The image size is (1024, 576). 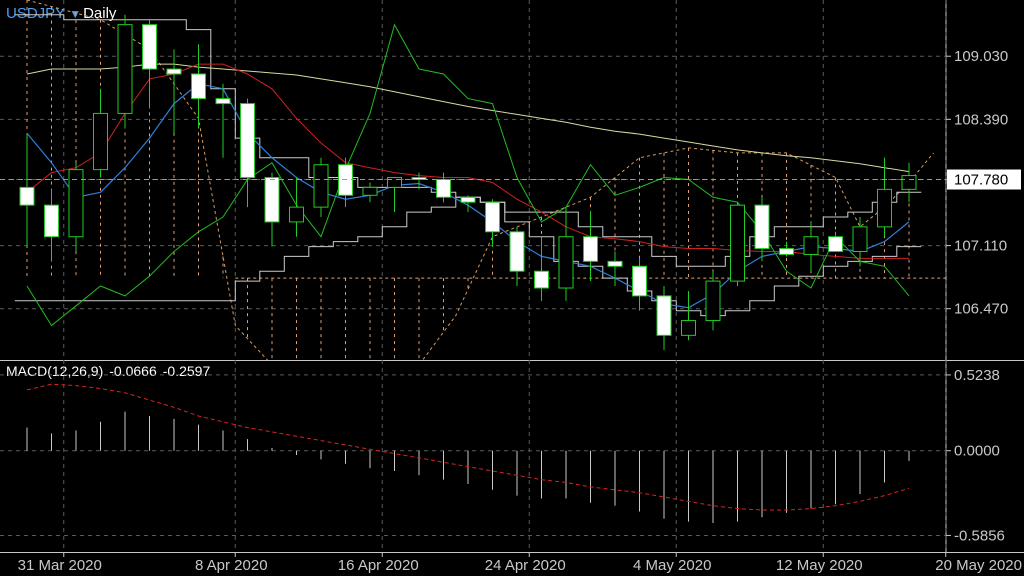 I want to click on current-price-label: 107.780, so click(x=981, y=180).